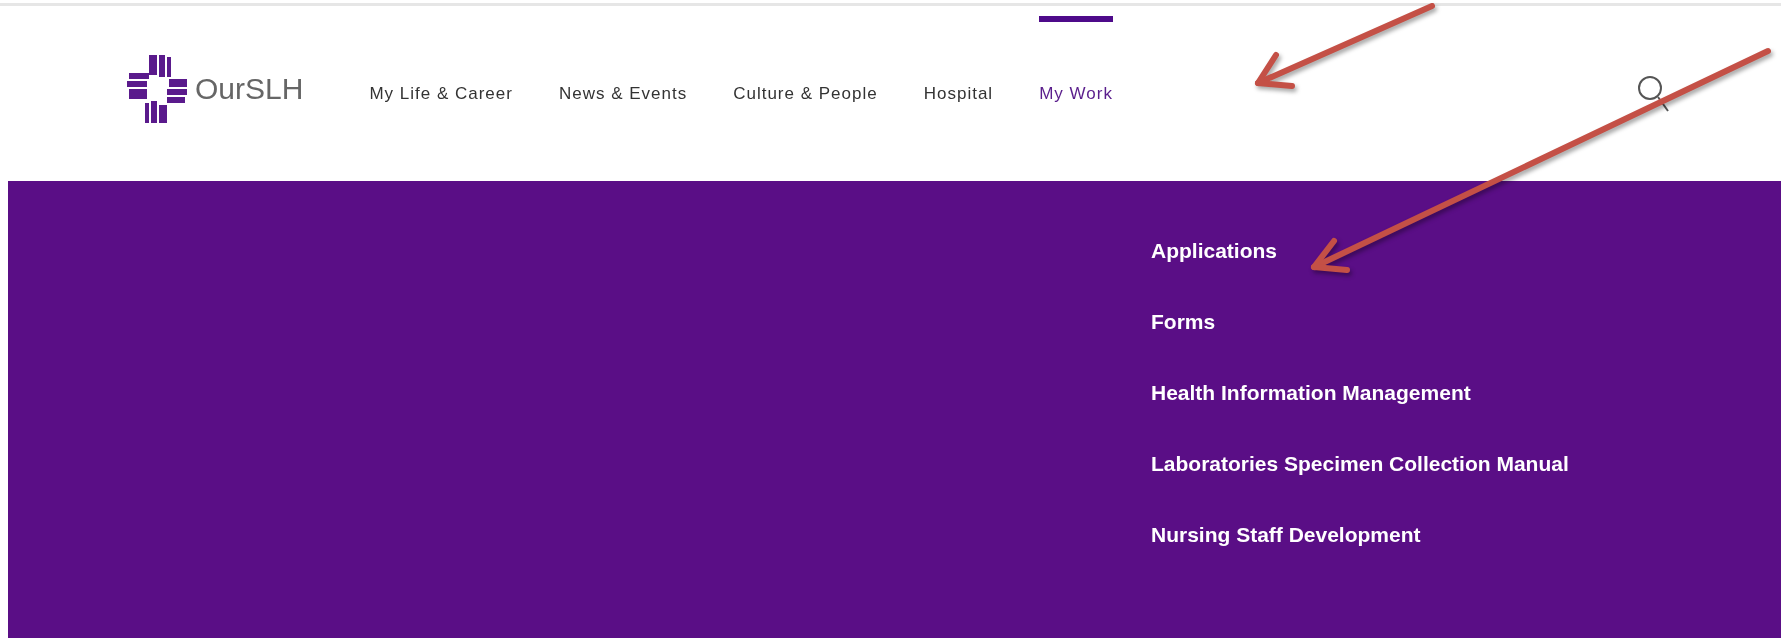 The height and width of the screenshot is (638, 1781). What do you see at coordinates (441, 93) in the screenshot?
I see `nav-tab: My Life & Career` at bounding box center [441, 93].